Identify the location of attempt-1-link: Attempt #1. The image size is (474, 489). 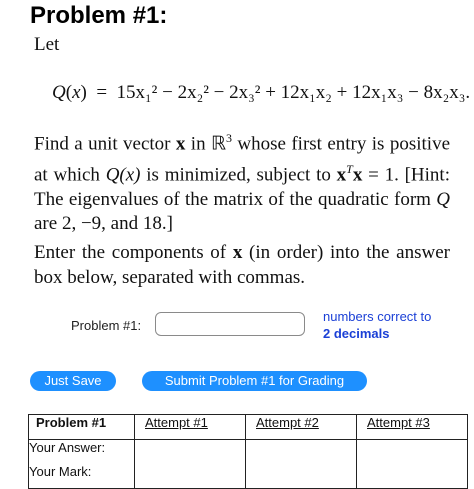
(176, 422).